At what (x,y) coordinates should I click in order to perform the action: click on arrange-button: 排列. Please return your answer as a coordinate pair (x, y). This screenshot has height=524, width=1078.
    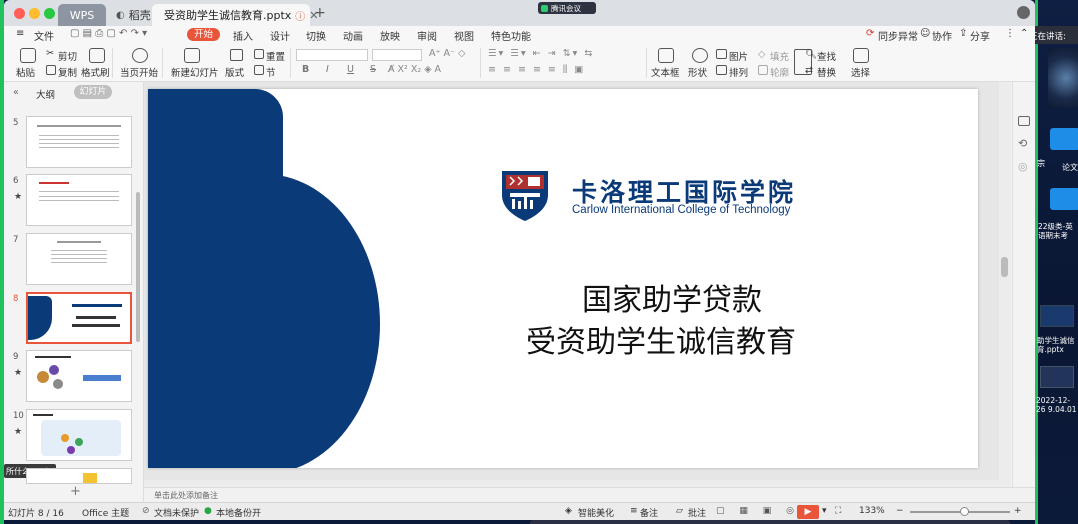
    Looking at the image, I should click on (738, 72).